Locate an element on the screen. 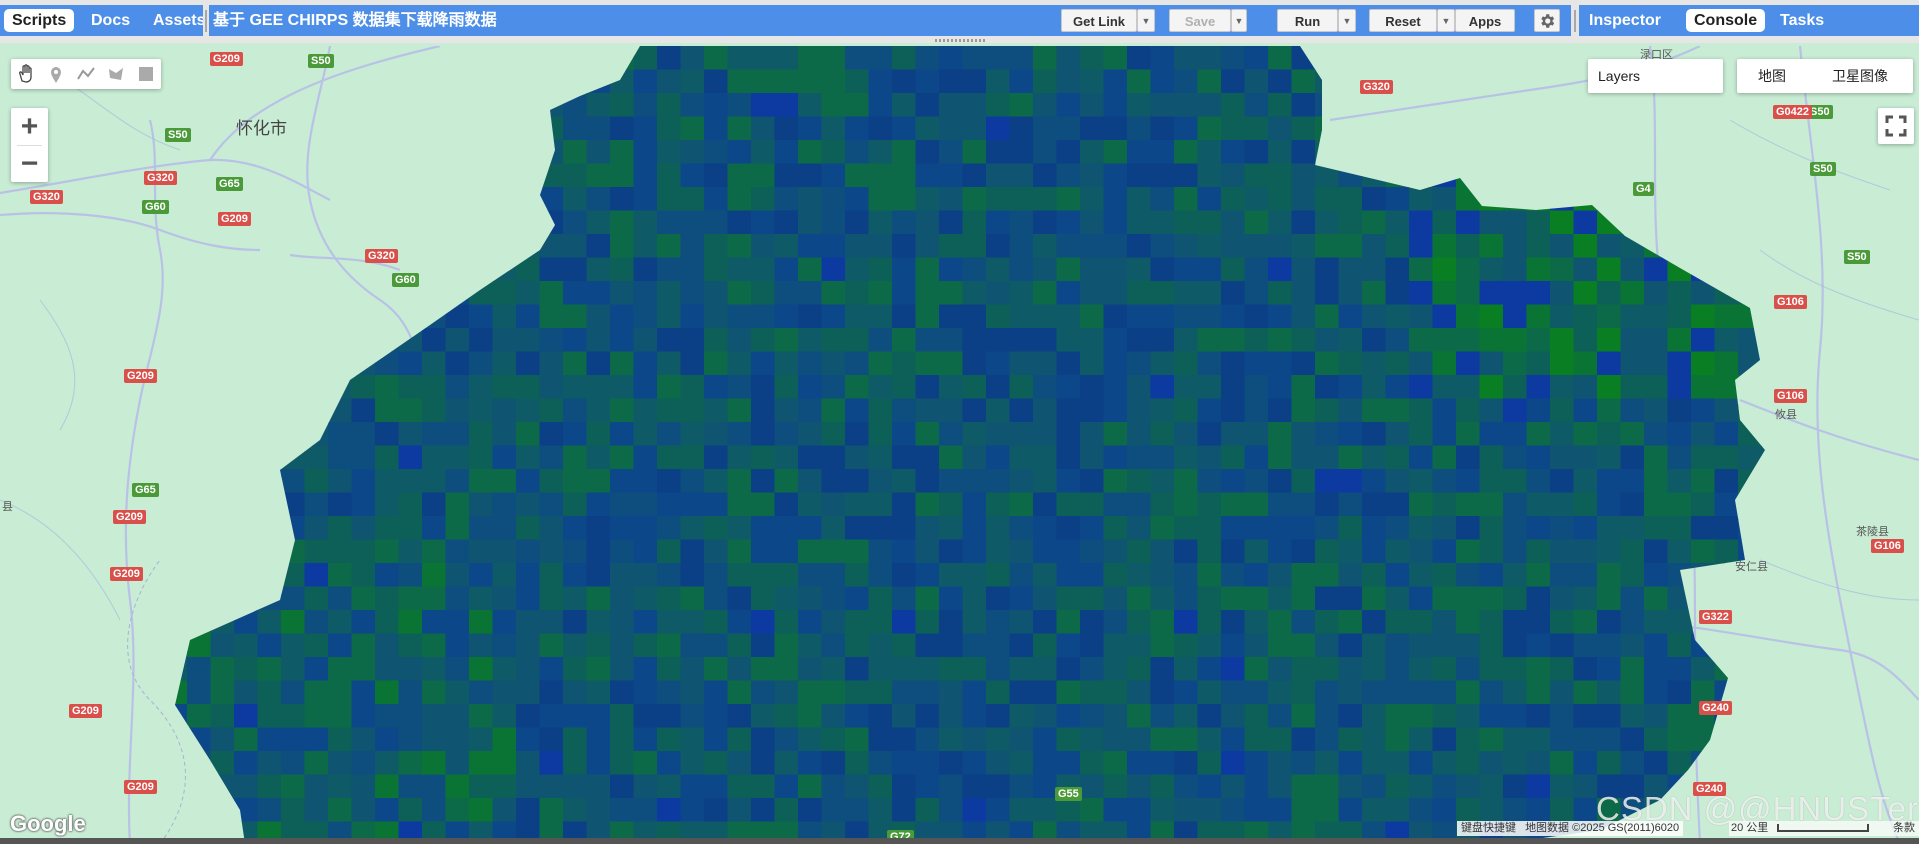 Image resolution: width=1919 pixels, height=844 pixels. tab-docs: Docs is located at coordinates (110, 20).